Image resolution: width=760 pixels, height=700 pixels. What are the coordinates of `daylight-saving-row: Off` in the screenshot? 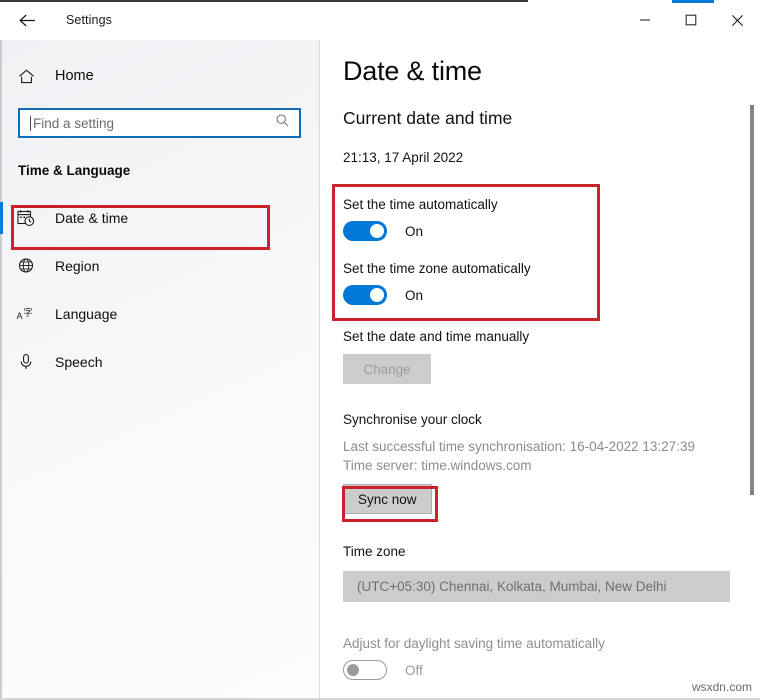 It's located at (551, 670).